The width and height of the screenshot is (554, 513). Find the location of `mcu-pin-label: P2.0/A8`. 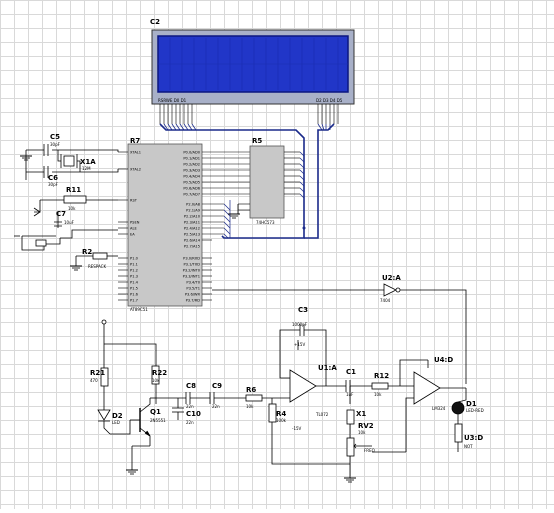

mcu-pin-label: P2.0/A8 is located at coordinates (193, 205).